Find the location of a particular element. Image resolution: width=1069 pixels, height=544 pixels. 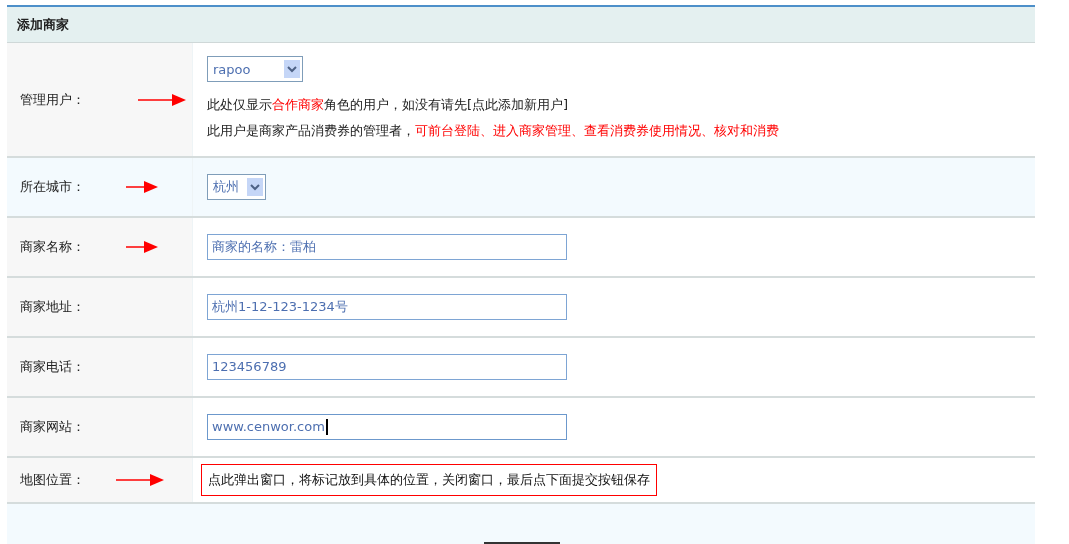

field-label: 管理用户： is located at coordinates (53, 99).